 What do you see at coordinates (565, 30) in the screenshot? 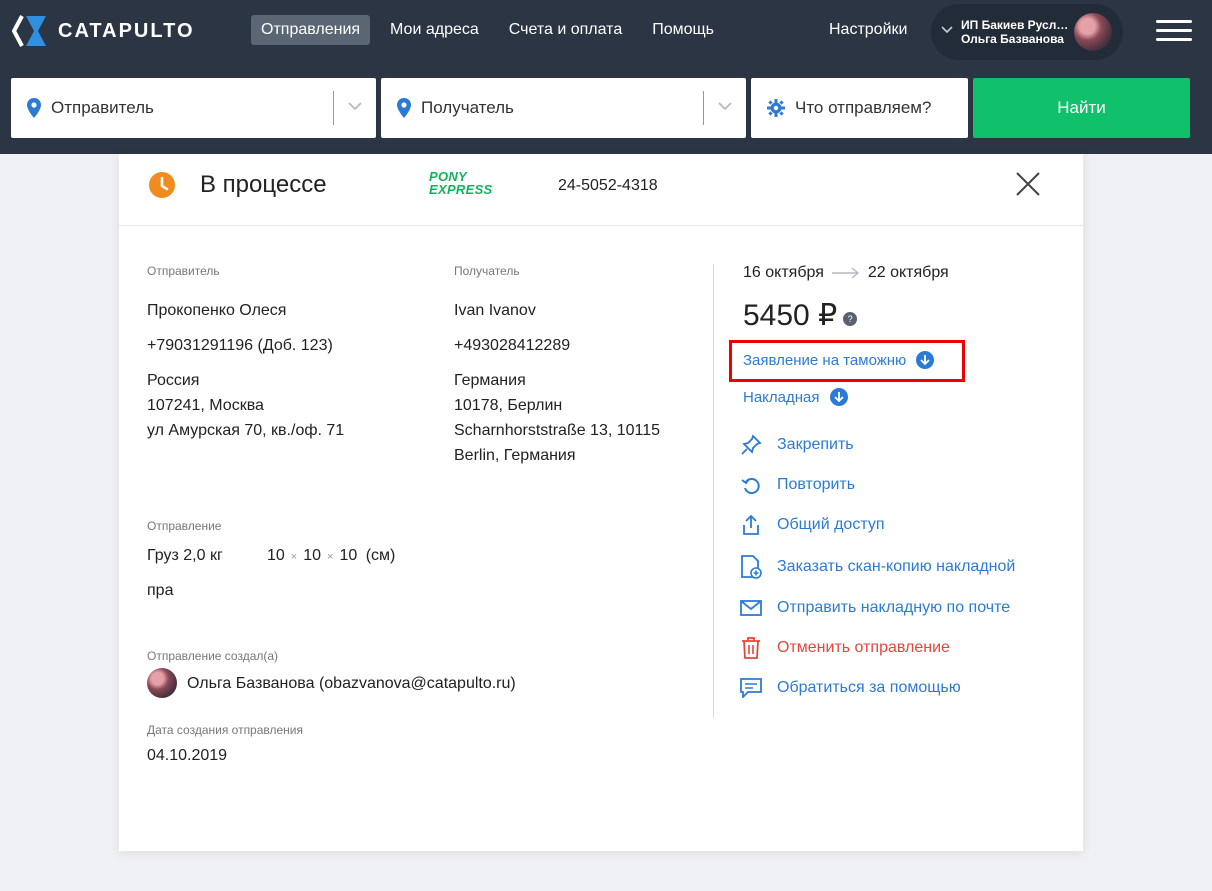
I see `nav-billing: Счета и оплата` at bounding box center [565, 30].